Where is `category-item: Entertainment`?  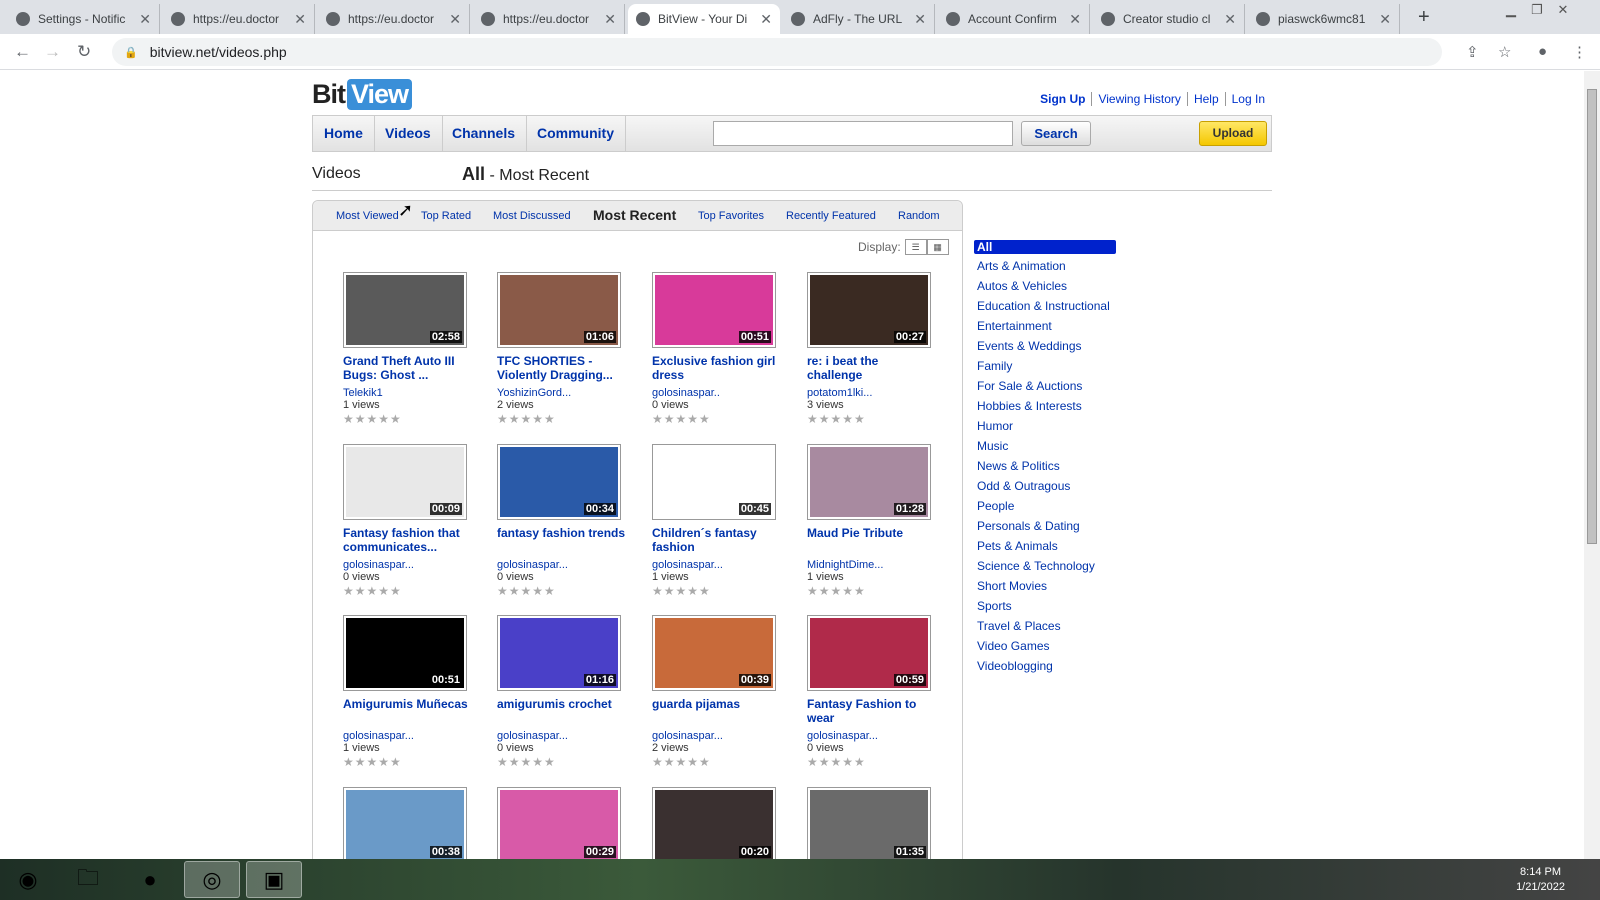
category-item: Entertainment is located at coordinates (1045, 326).